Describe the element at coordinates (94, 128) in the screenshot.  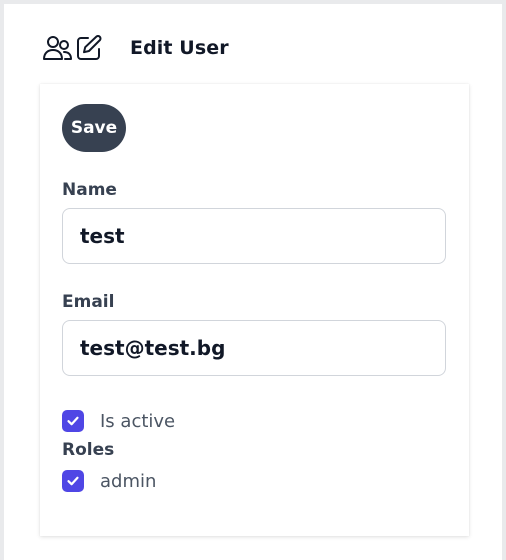
I see `save-button: Save` at that location.